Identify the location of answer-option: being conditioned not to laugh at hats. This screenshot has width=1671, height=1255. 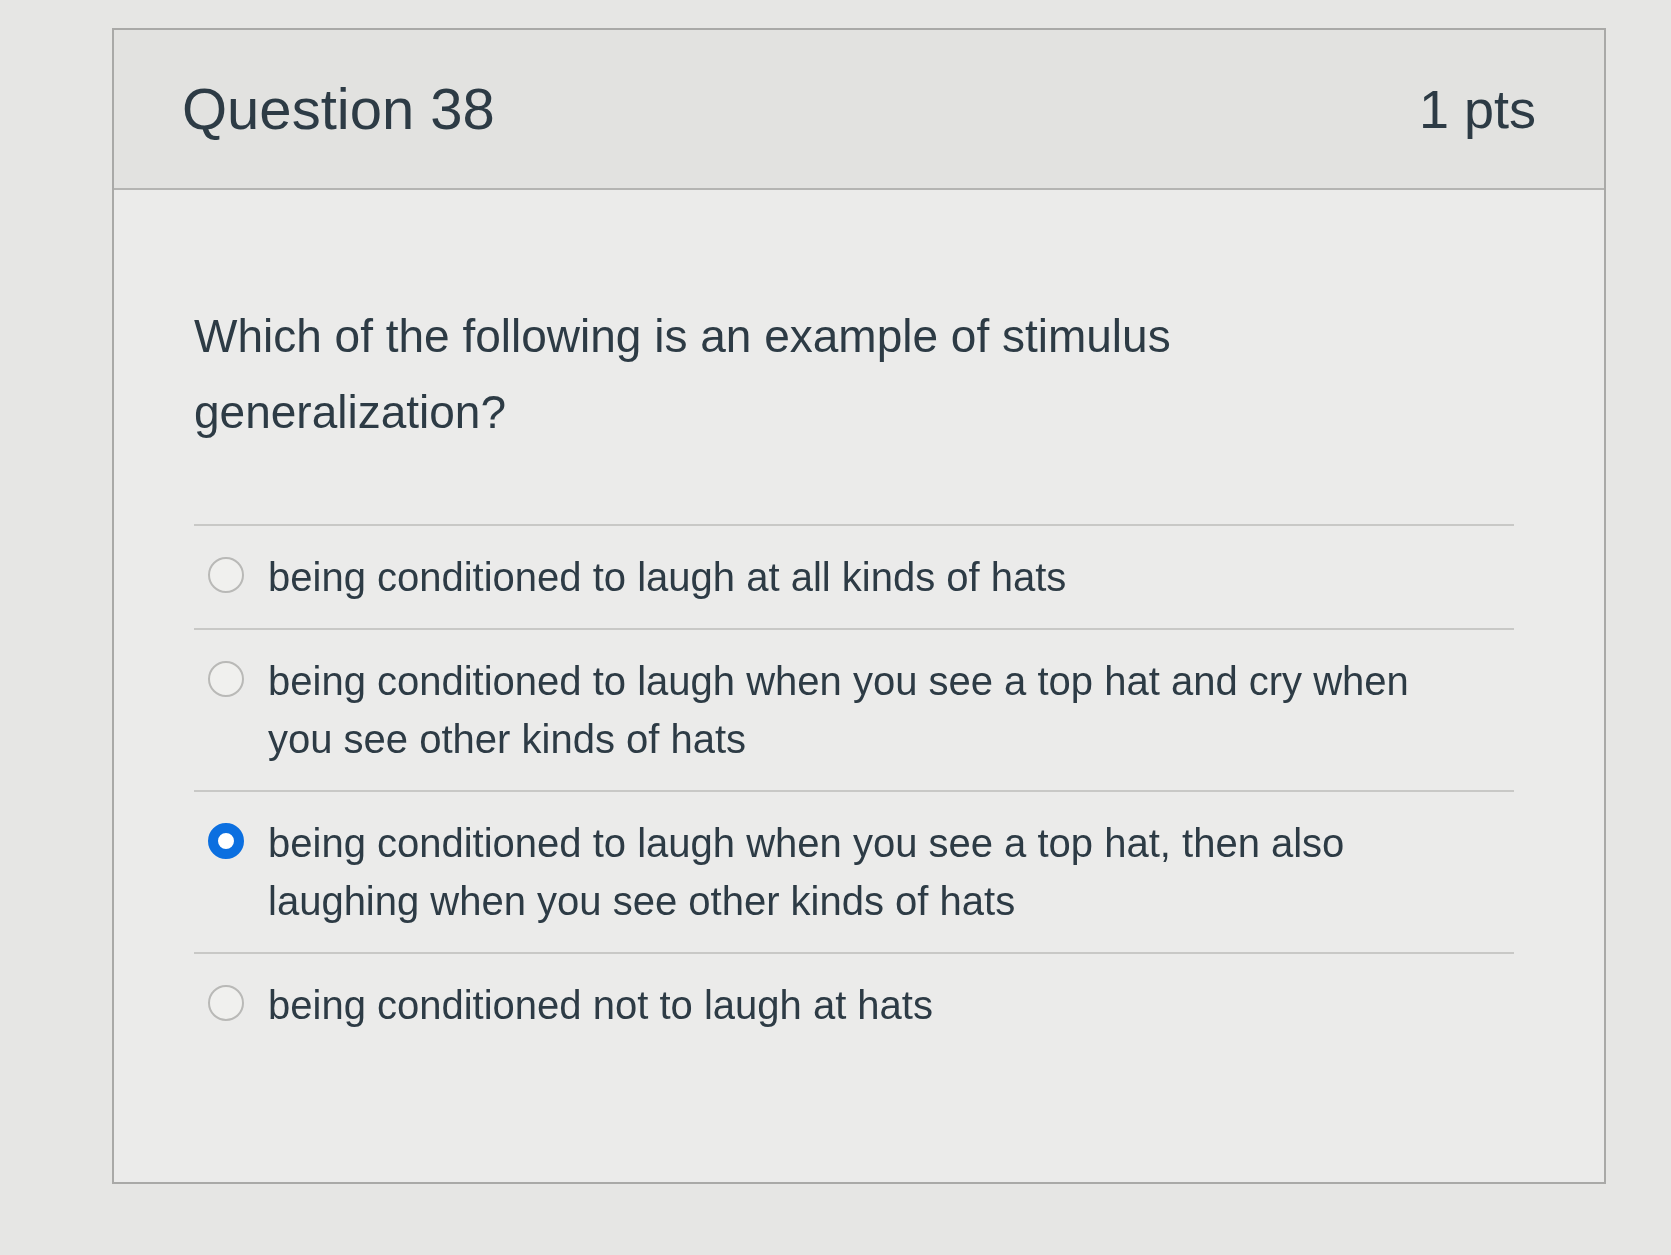
(853, 1005).